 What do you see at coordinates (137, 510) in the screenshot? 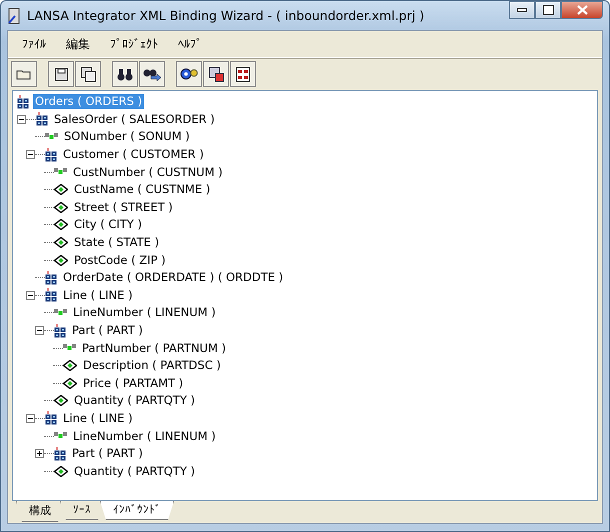
I see `tab: ｲﾝﾊﾞｳﾝﾄﾞ` at bounding box center [137, 510].